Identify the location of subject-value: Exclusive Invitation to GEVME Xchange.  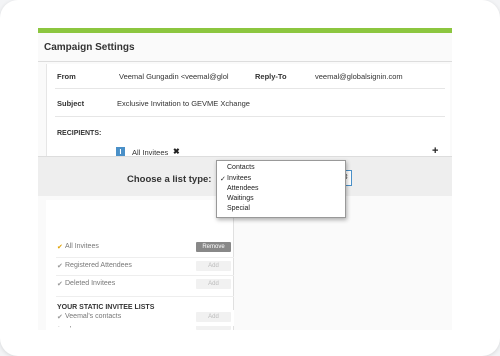
(183, 103).